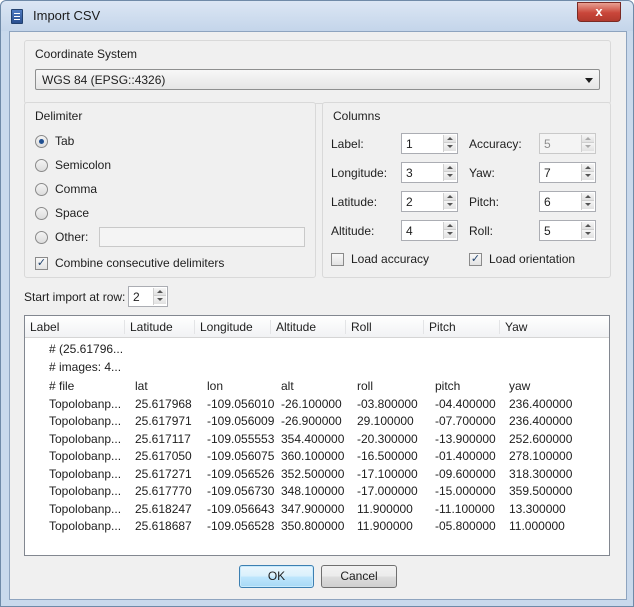 This screenshot has height=607, width=634. What do you see at coordinates (148, 296) in the screenshot?
I see `start-row-spinner: 2` at bounding box center [148, 296].